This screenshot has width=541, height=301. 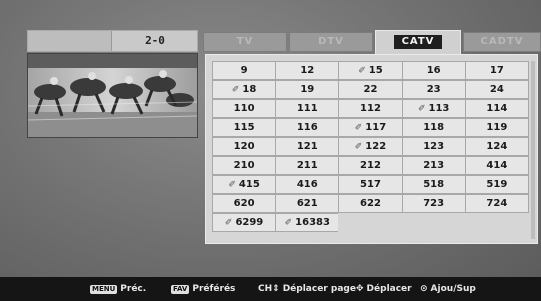 What do you see at coordinates (307, 127) in the screenshot?
I see `channel-cell: 116` at bounding box center [307, 127].